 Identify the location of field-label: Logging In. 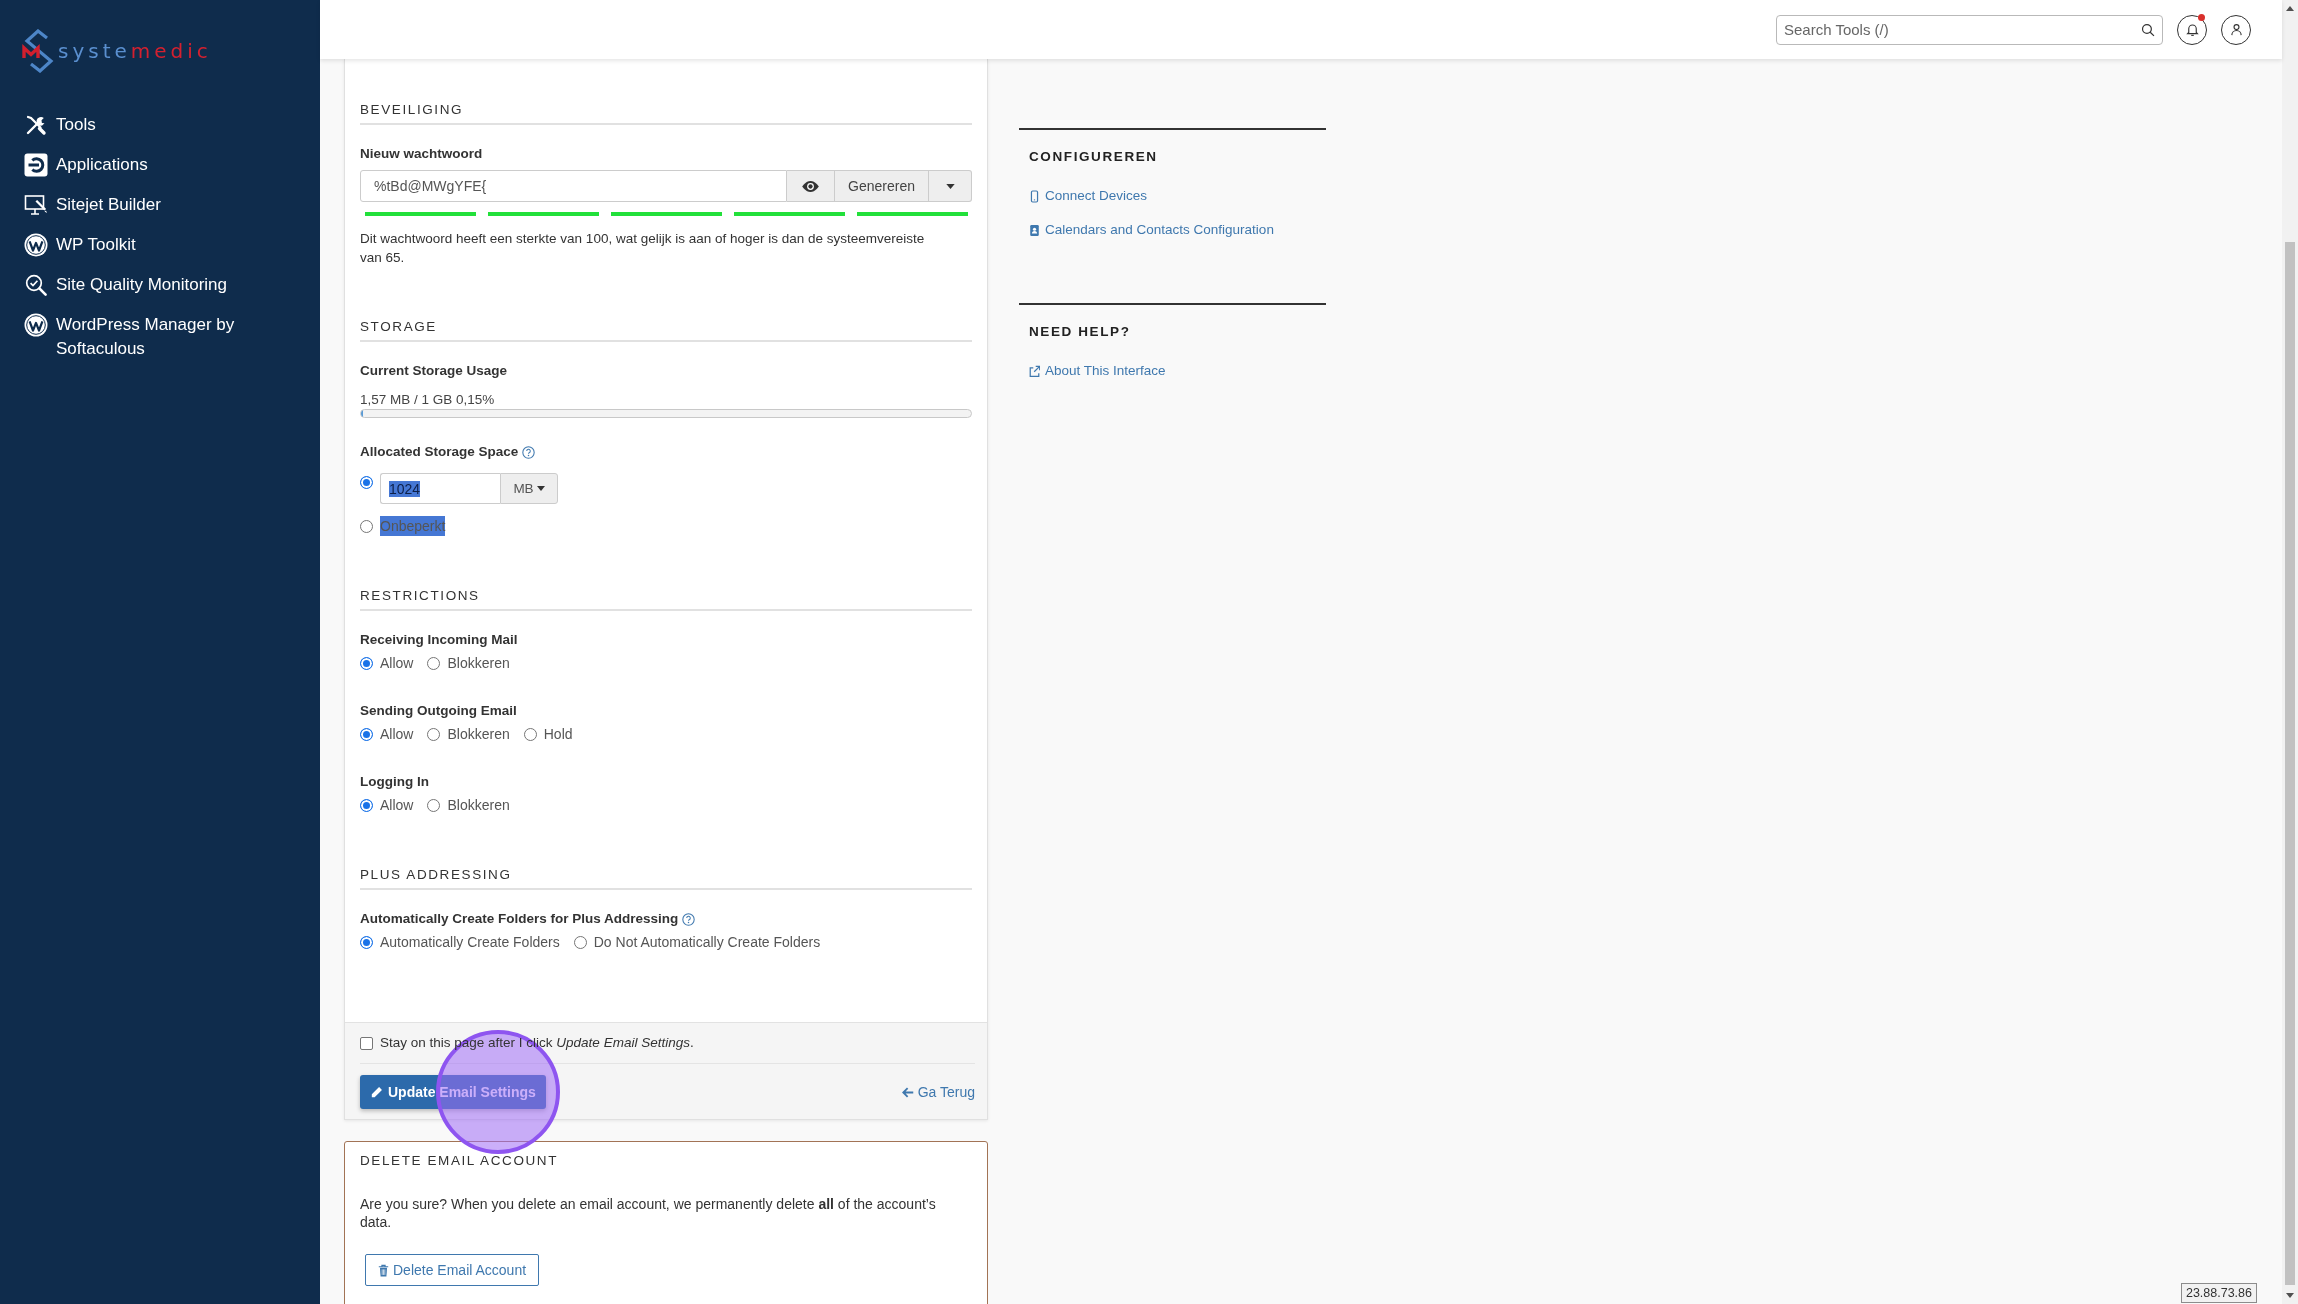
(394, 782).